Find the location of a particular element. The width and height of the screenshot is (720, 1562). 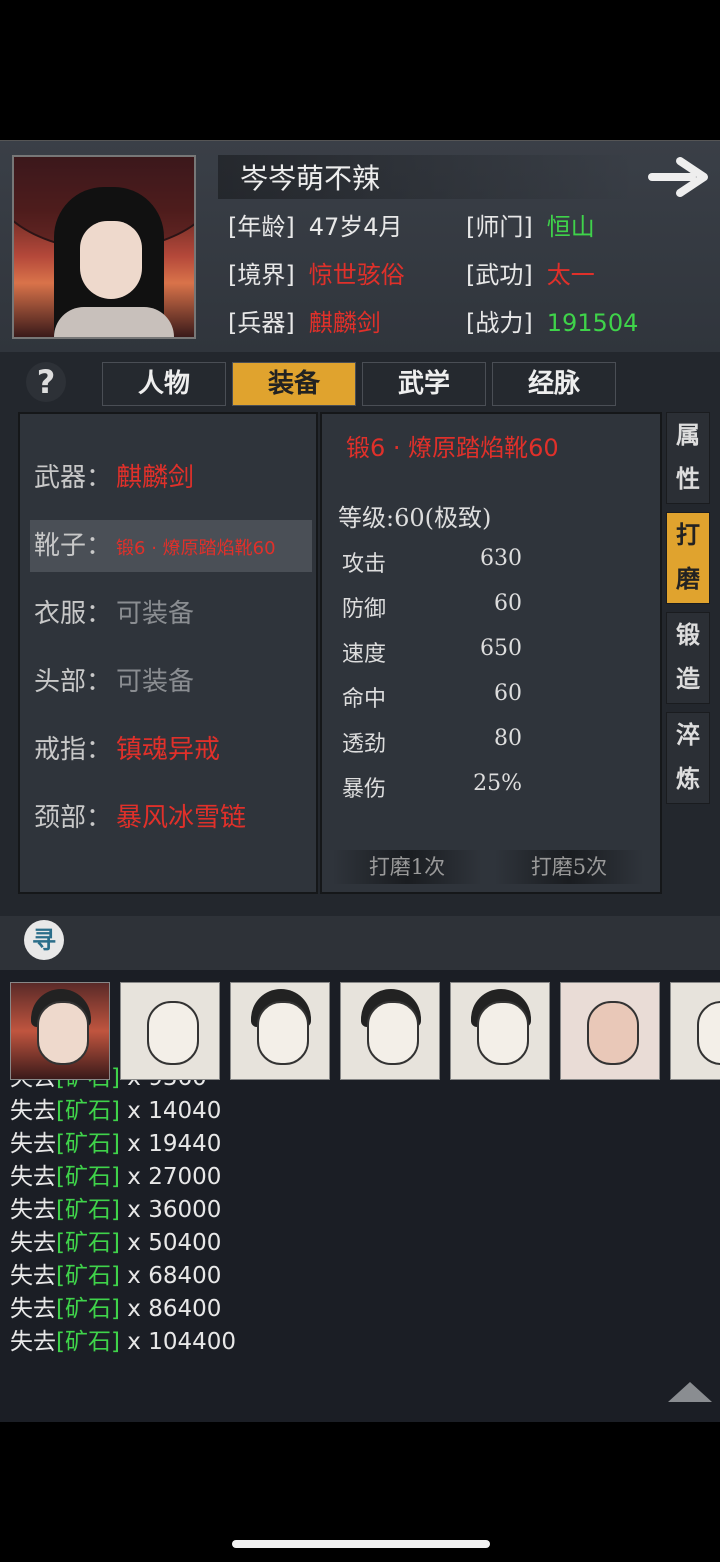

info-power: [战力] 191504 is located at coordinates (552, 323).